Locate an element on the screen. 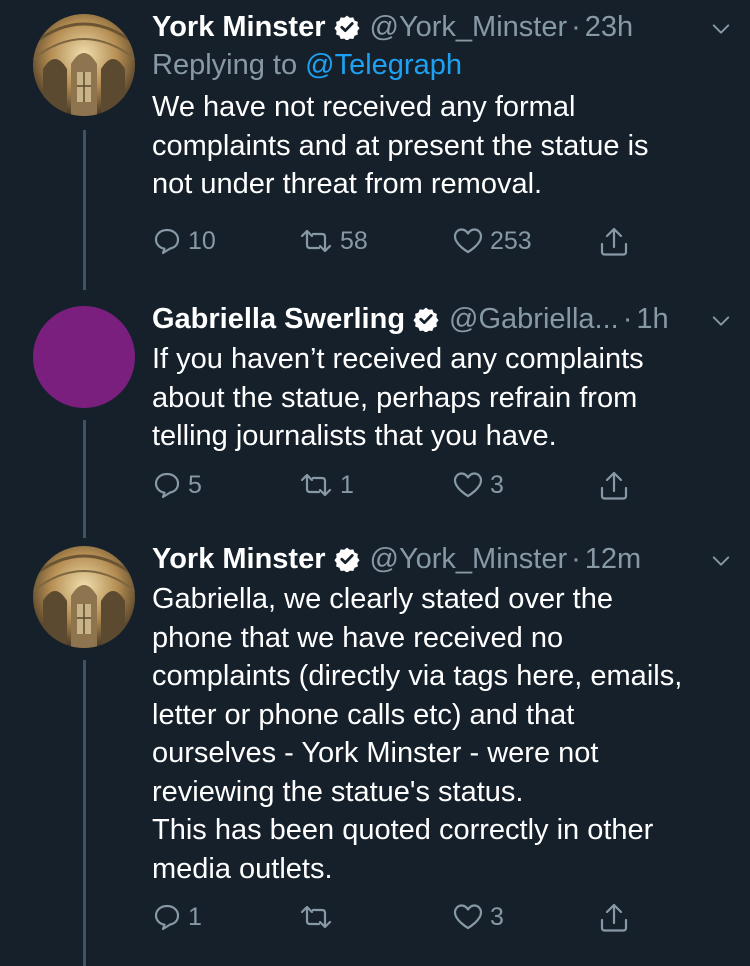 Image resolution: width=750 pixels, height=966 pixels. reply-button: 1 is located at coordinates (177, 917).